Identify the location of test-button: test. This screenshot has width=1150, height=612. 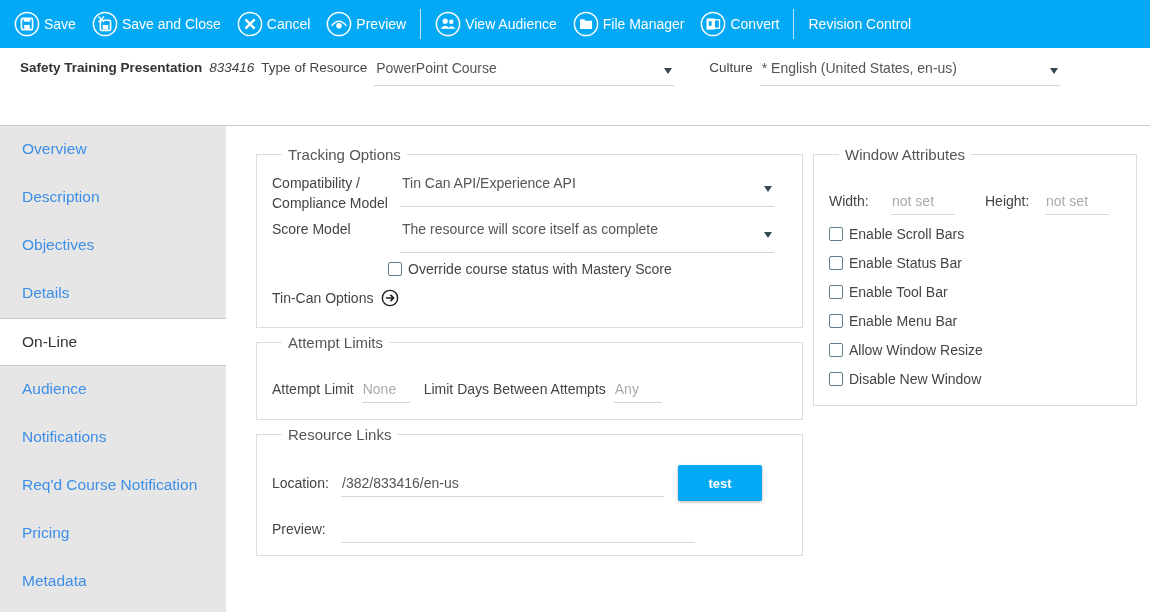
(720, 483).